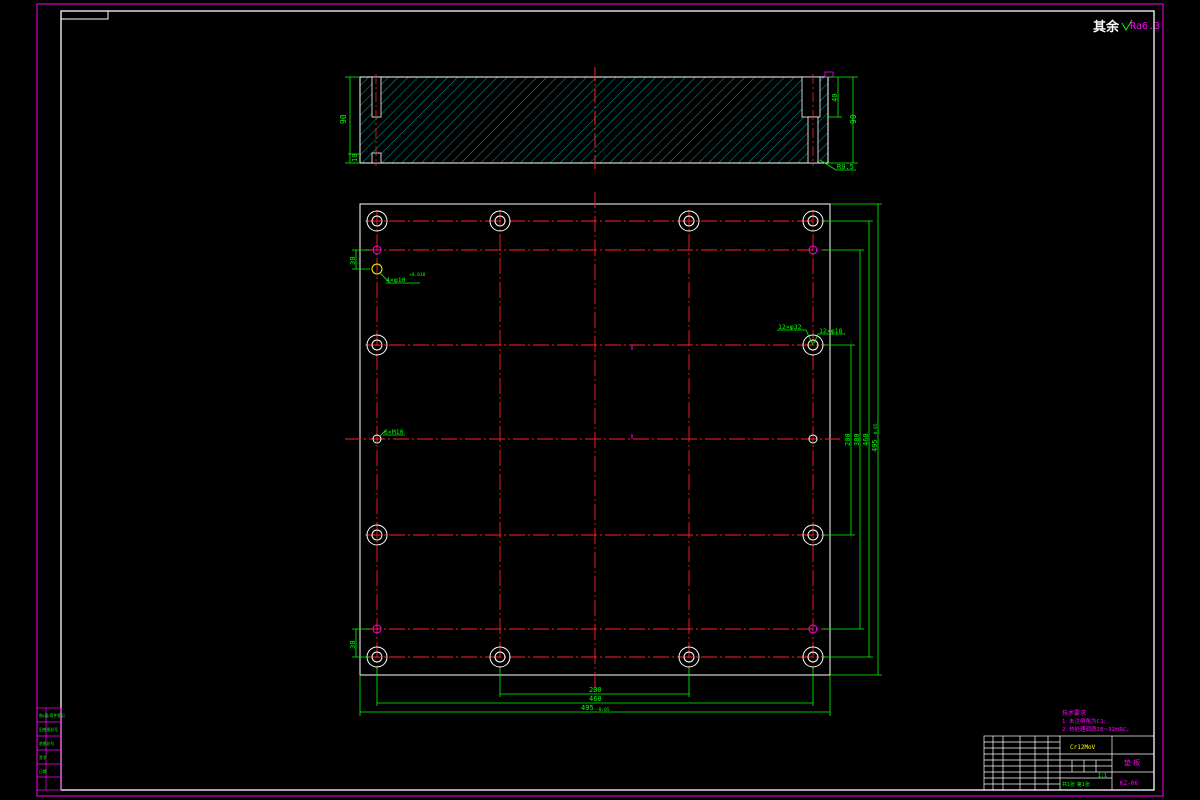 The height and width of the screenshot is (800, 1200). Describe the element at coordinates (876, 430) in the screenshot. I see `dim-right-outer-tol: -0.05` at that location.